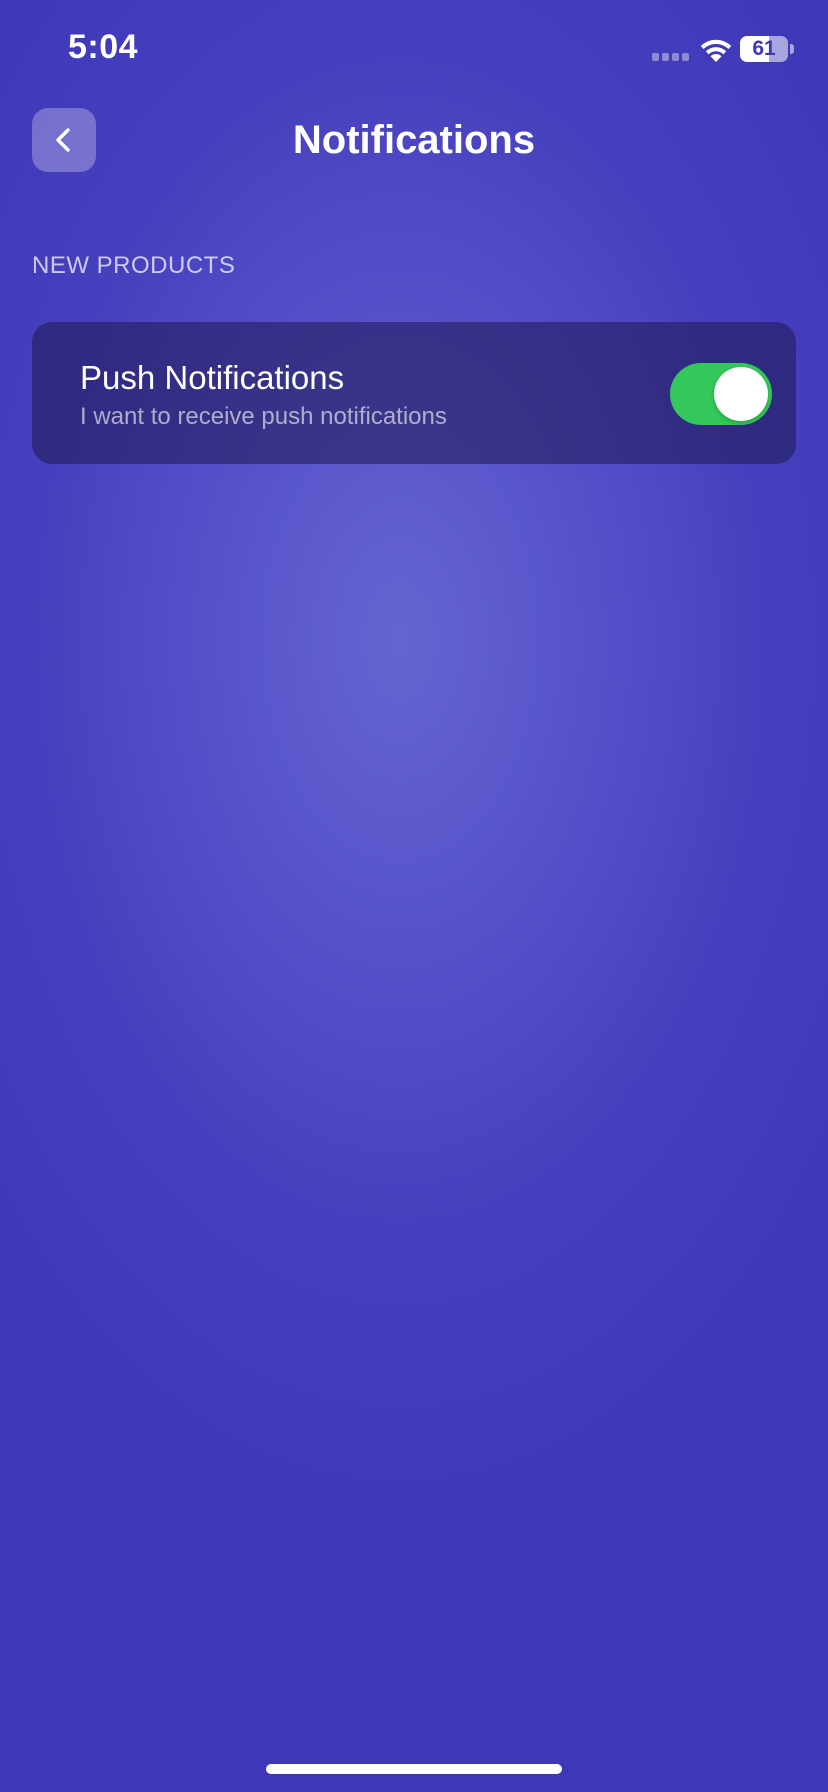  I want to click on status-bar: 5:04 61, so click(414, 50).